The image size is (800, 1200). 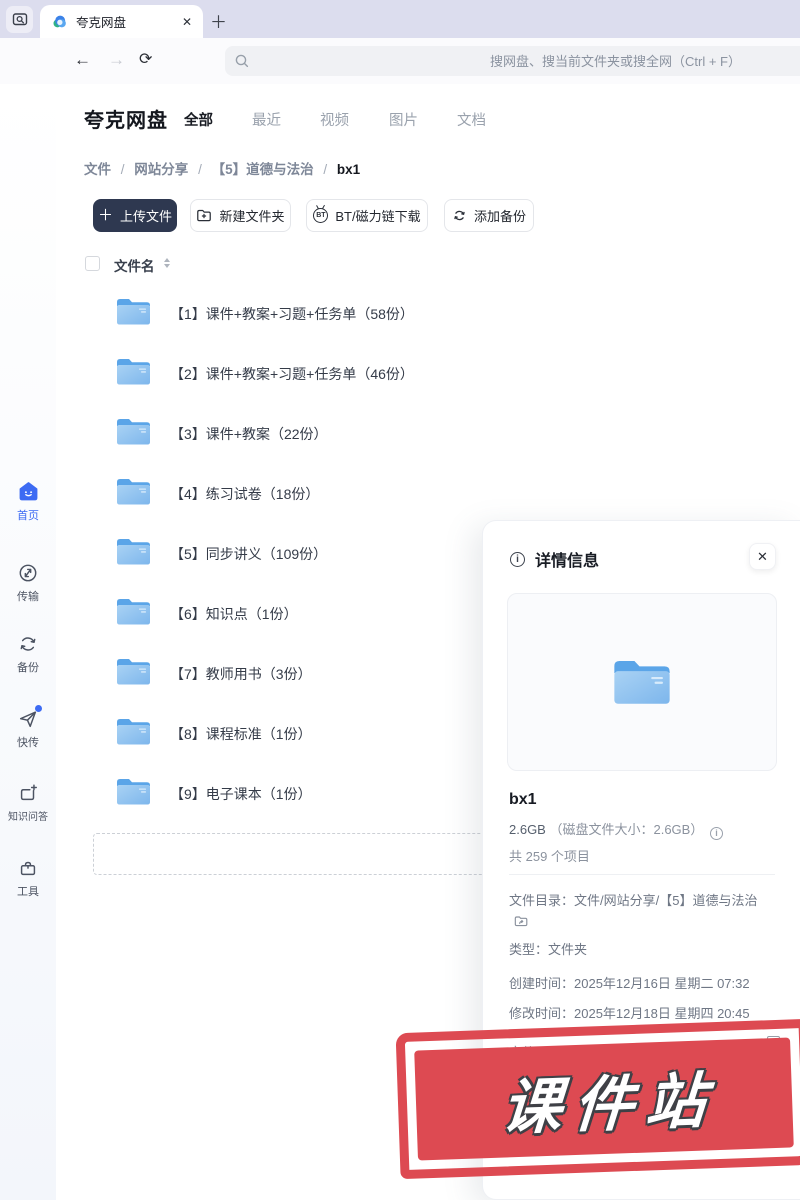 What do you see at coordinates (28, 892) in the screenshot?
I see `sidebar-label-tools: 工具` at bounding box center [28, 892].